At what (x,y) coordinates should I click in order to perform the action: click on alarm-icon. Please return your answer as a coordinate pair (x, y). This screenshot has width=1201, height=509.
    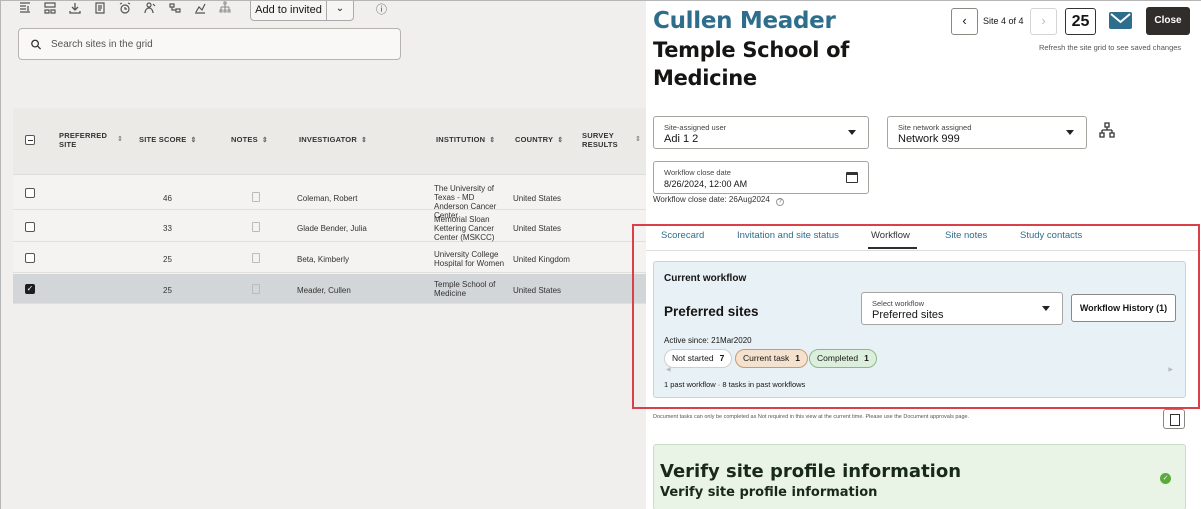
    Looking at the image, I should click on (125, 8).